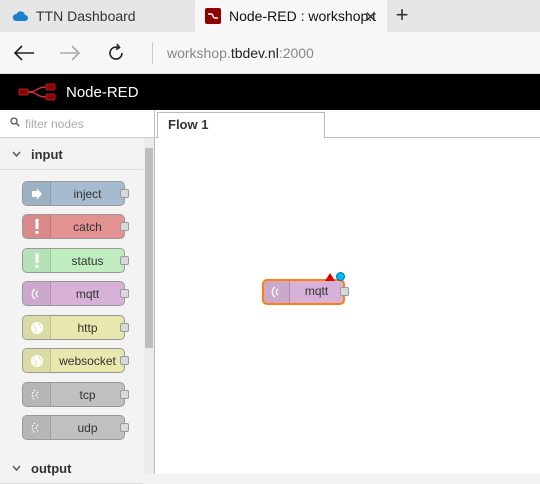 The width and height of the screenshot is (540, 484). What do you see at coordinates (86, 16) in the screenshot?
I see `tab-title: TTN Dashboard` at bounding box center [86, 16].